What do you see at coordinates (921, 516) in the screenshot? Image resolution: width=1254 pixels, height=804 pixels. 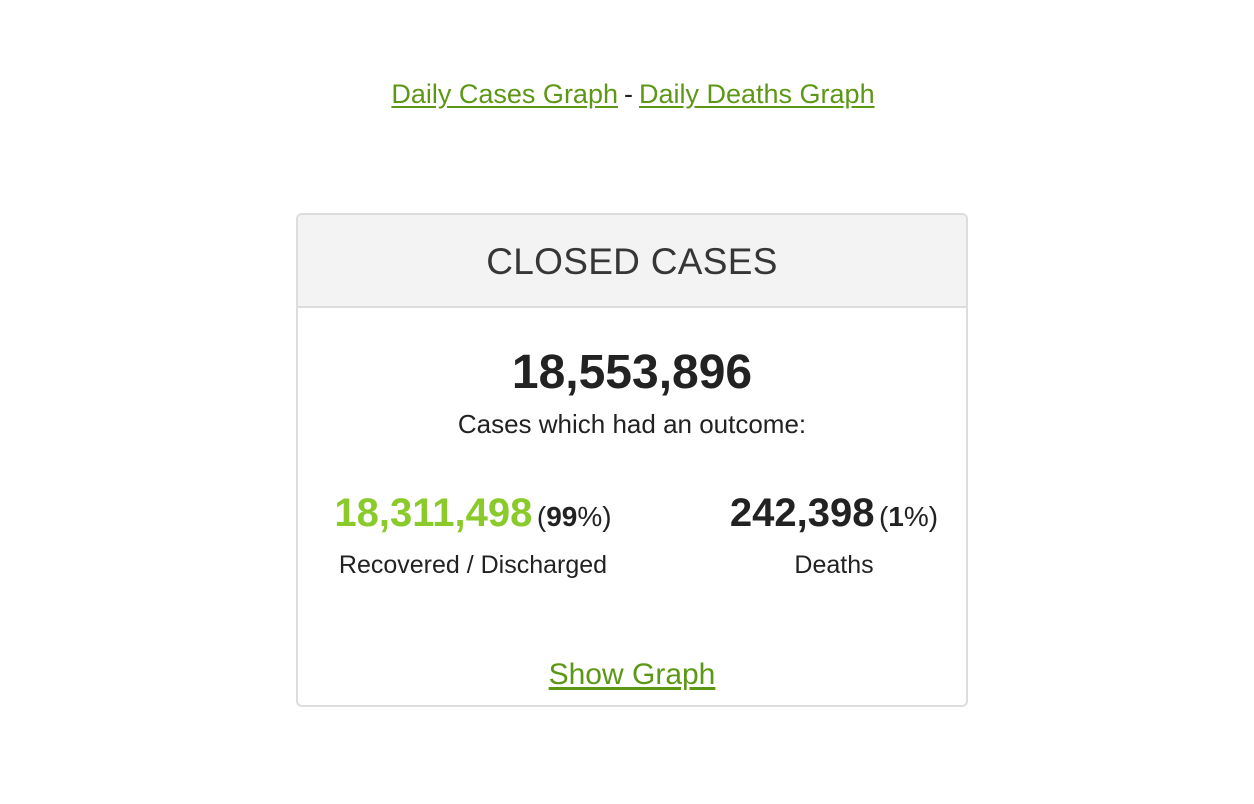 I see `deaths-percent-close: %)` at bounding box center [921, 516].